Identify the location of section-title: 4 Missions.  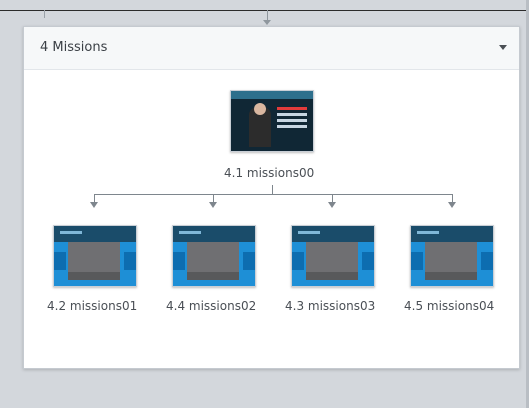
(74, 47).